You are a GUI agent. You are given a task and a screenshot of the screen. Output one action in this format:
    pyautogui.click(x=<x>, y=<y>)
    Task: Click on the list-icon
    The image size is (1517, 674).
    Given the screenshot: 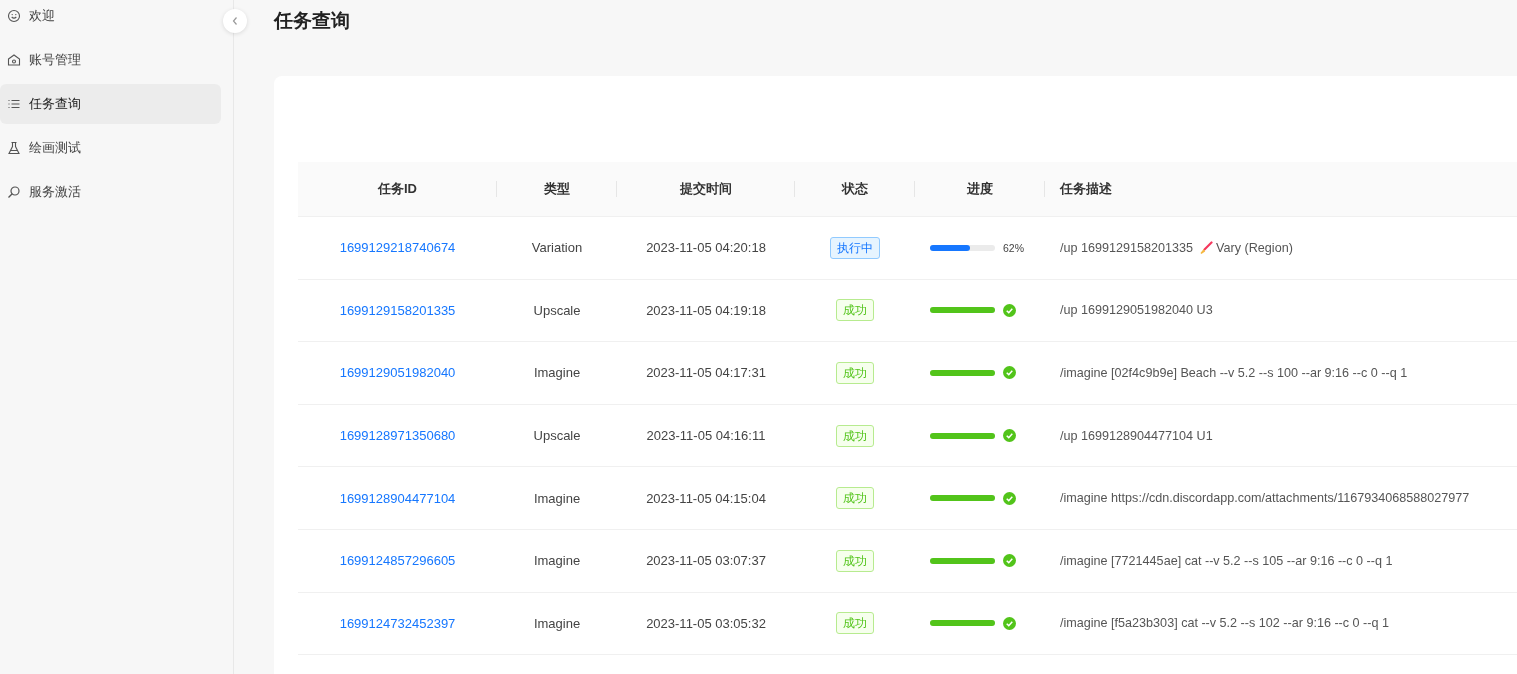 What is the action you would take?
    pyautogui.click(x=14, y=104)
    